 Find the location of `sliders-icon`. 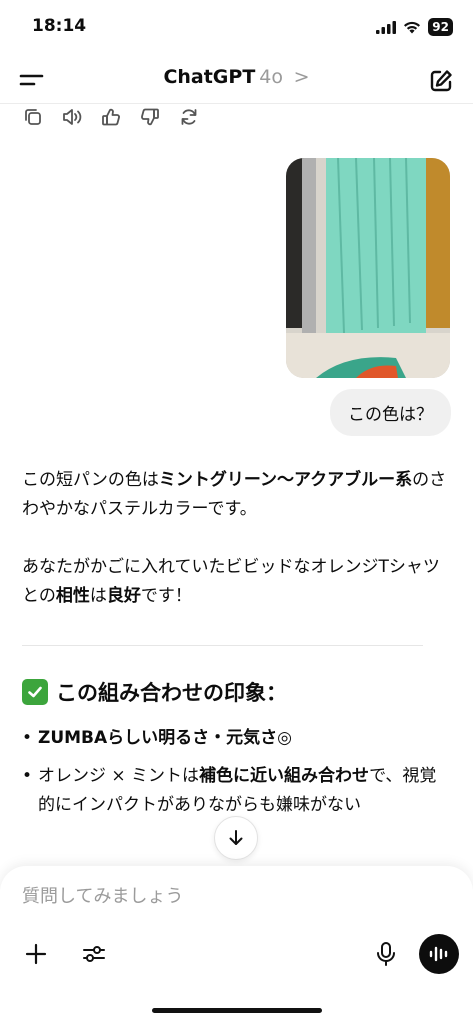

sliders-icon is located at coordinates (94, 954).